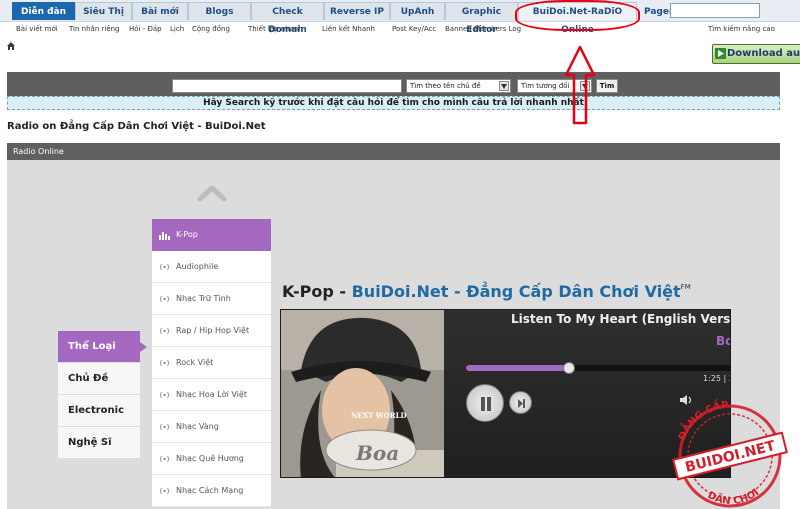  I want to click on sublink-faq: Hỏi - Đáp, so click(145, 29).